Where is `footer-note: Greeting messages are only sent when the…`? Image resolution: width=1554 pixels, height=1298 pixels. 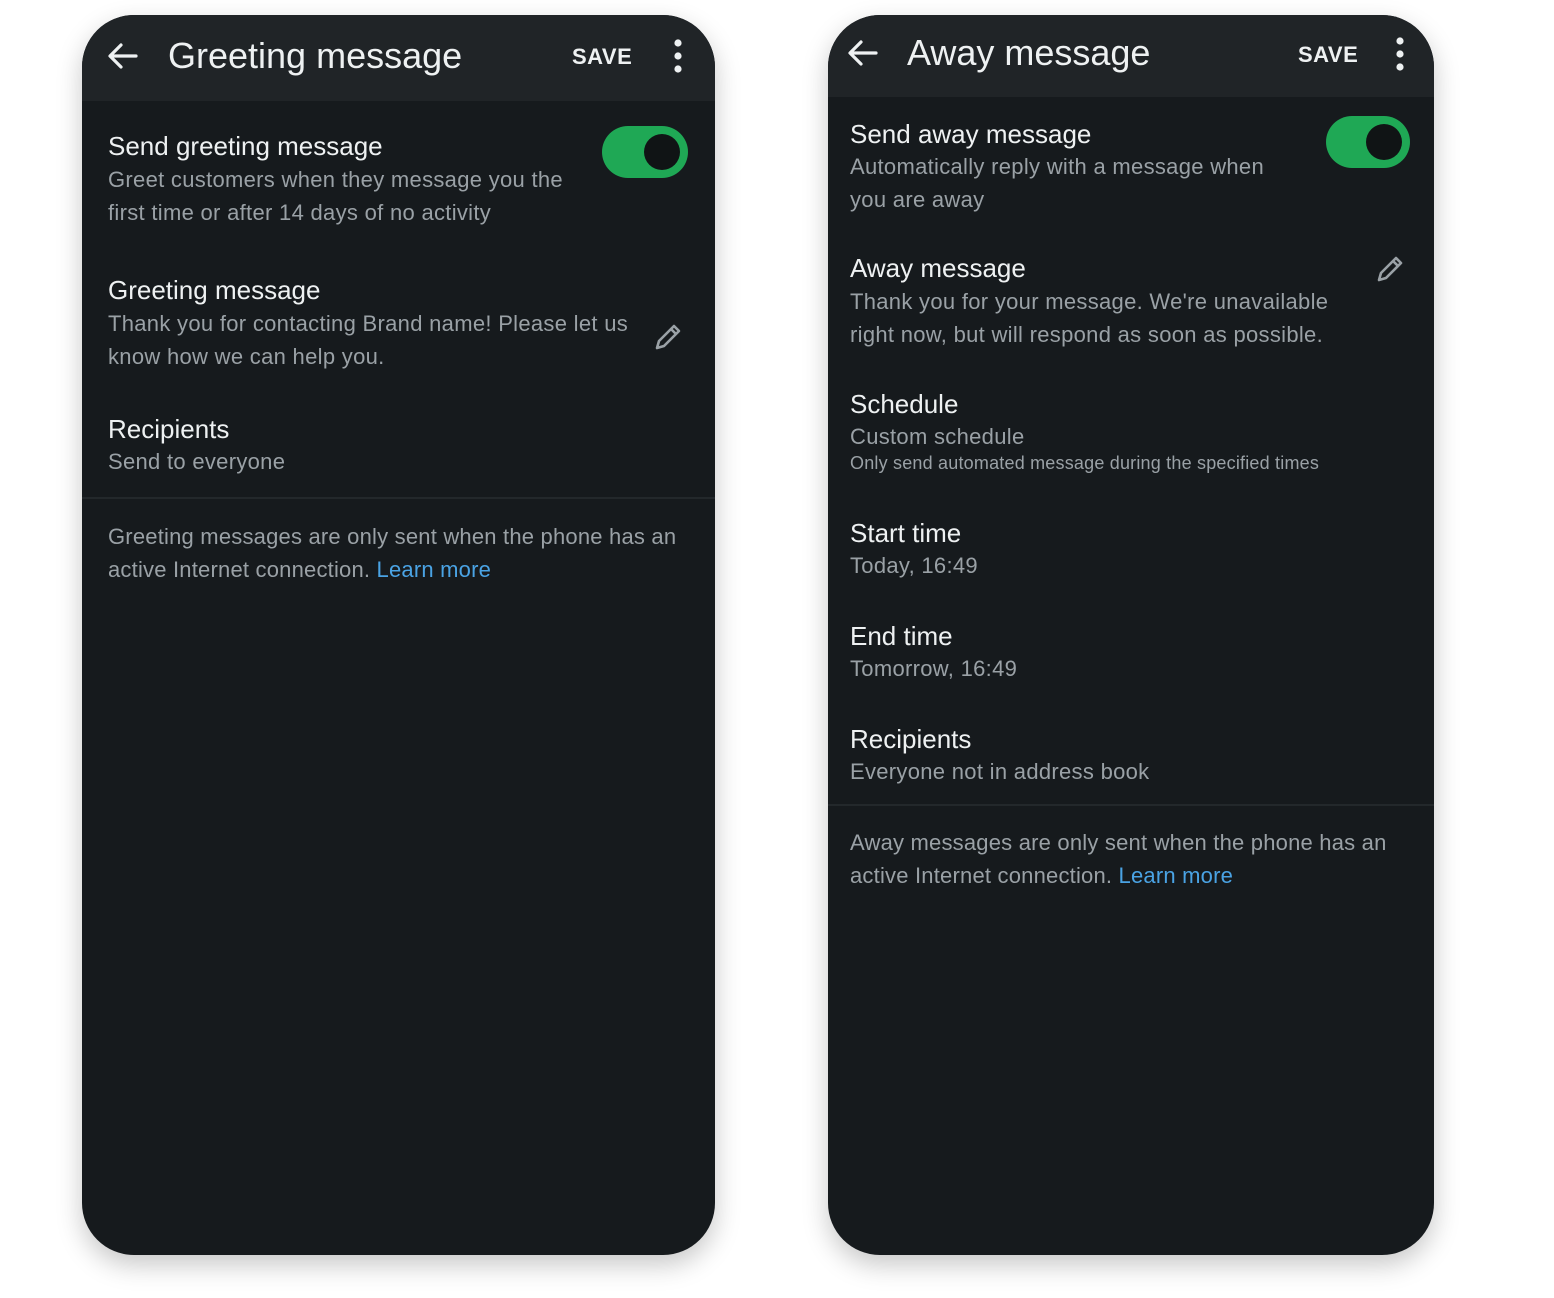 footer-note: Greeting messages are only sent when the… is located at coordinates (403, 553).